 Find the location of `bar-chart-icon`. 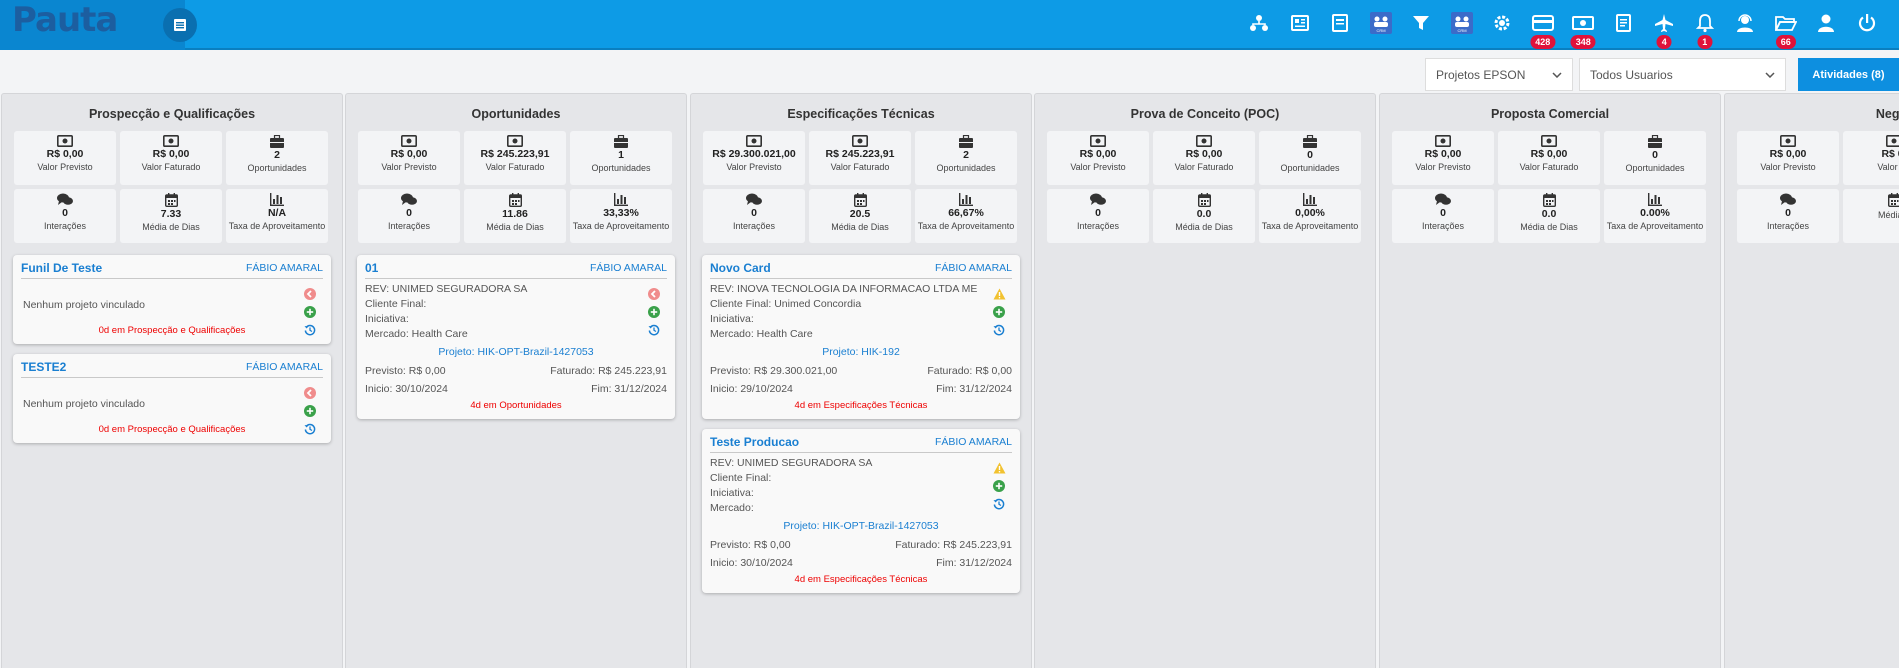

bar-chart-icon is located at coordinates (966, 199).